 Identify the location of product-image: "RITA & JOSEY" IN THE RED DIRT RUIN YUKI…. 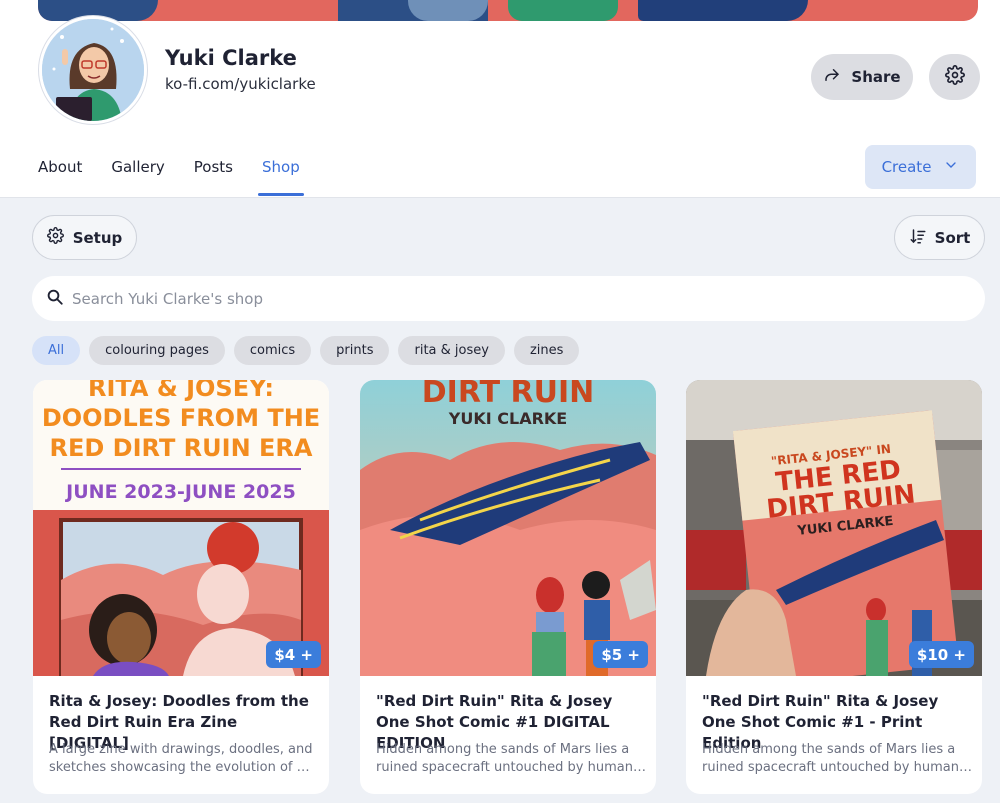
(834, 528).